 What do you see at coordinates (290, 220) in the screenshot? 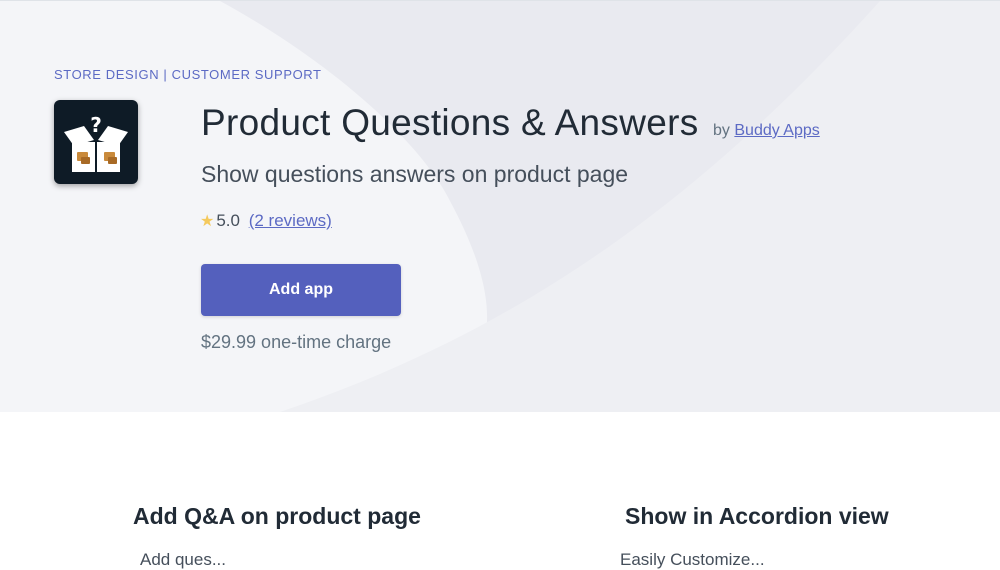
I see `reviews-link: (2 reviews)` at bounding box center [290, 220].